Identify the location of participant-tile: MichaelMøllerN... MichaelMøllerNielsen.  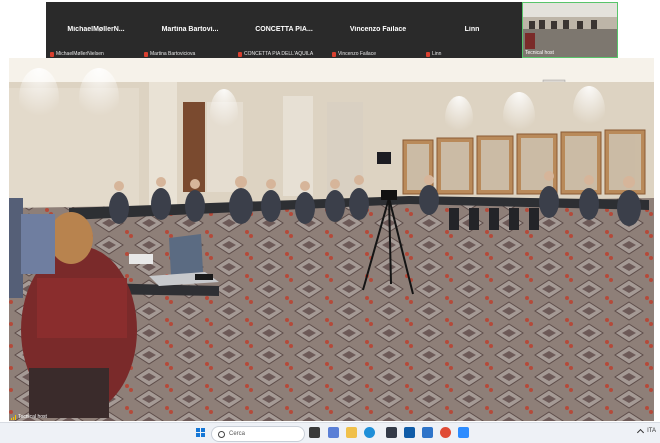
(96, 30).